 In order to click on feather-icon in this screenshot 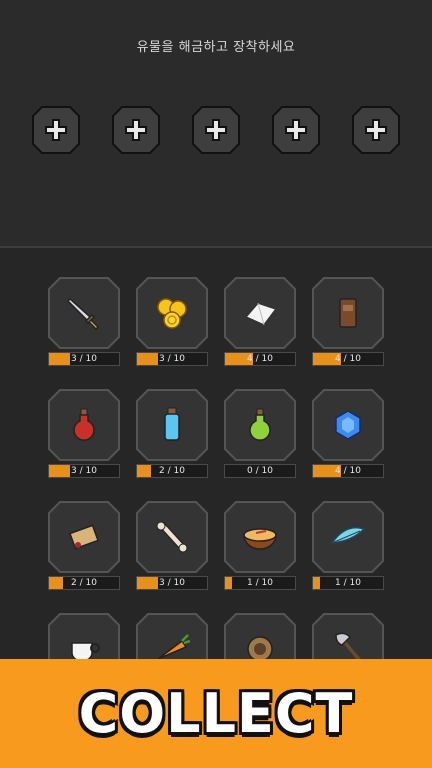, I will do `click(348, 537)`.